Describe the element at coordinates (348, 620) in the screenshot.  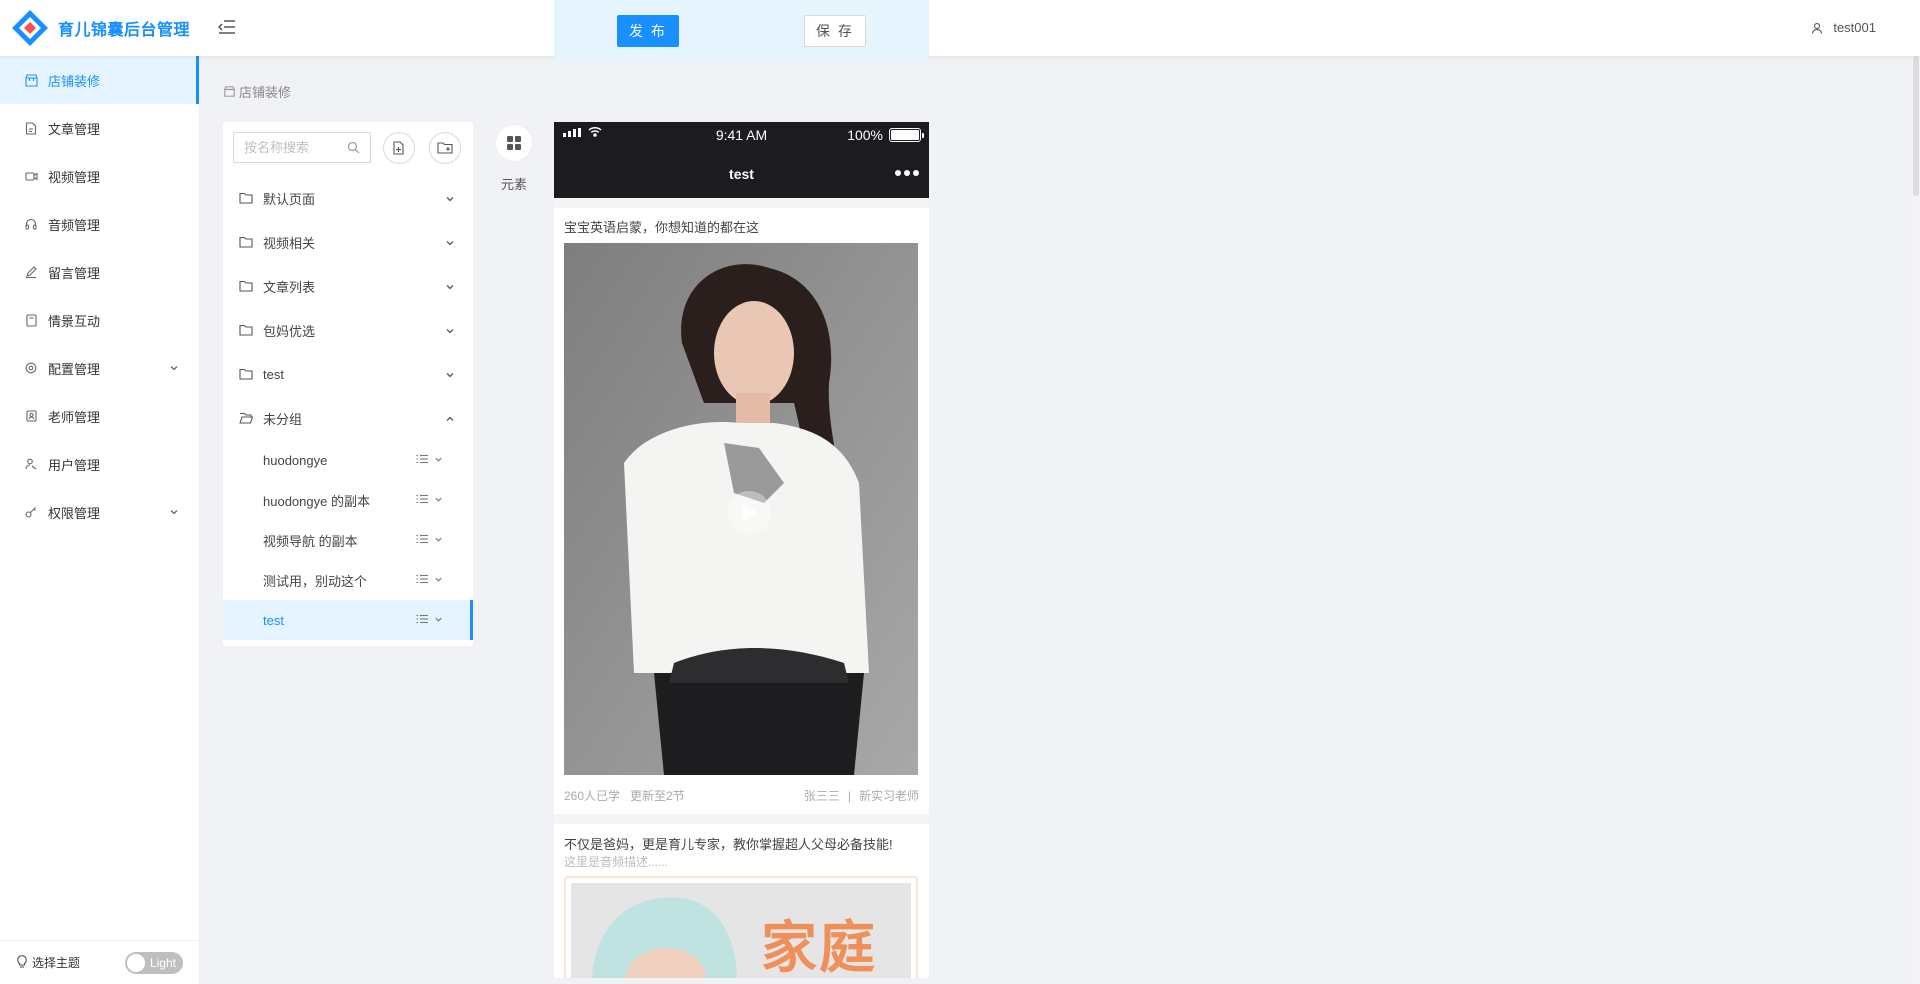
I see `tree-page-item-selected: test` at that location.